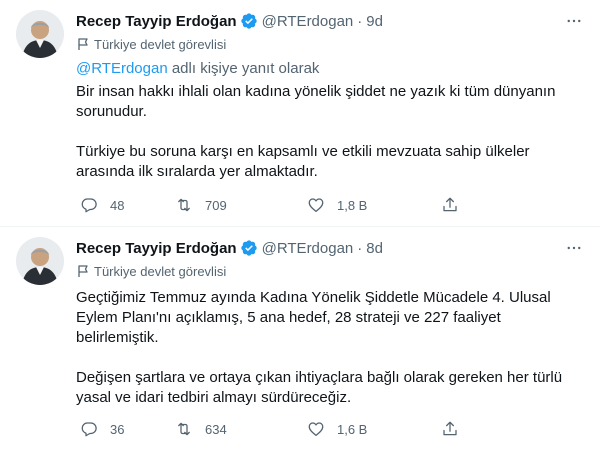  I want to click on like-count: 1,6 B, so click(352, 429).